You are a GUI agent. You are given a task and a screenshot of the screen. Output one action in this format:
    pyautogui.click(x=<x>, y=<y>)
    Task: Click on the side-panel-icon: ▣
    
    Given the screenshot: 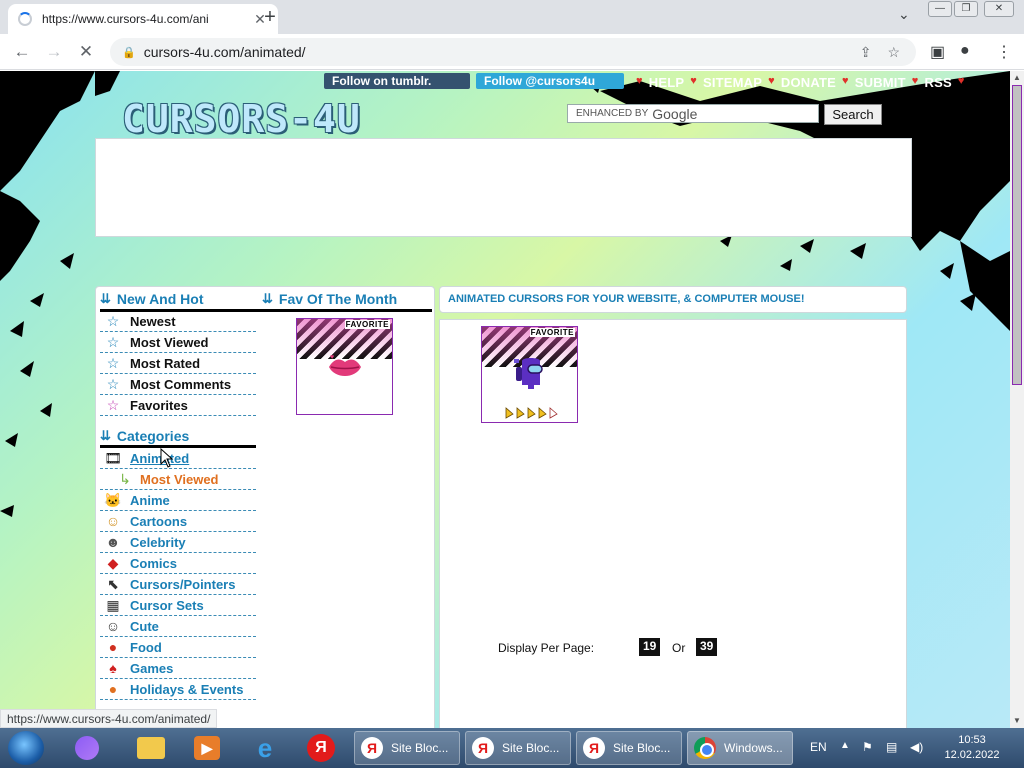 What is the action you would take?
    pyautogui.click(x=937, y=52)
    